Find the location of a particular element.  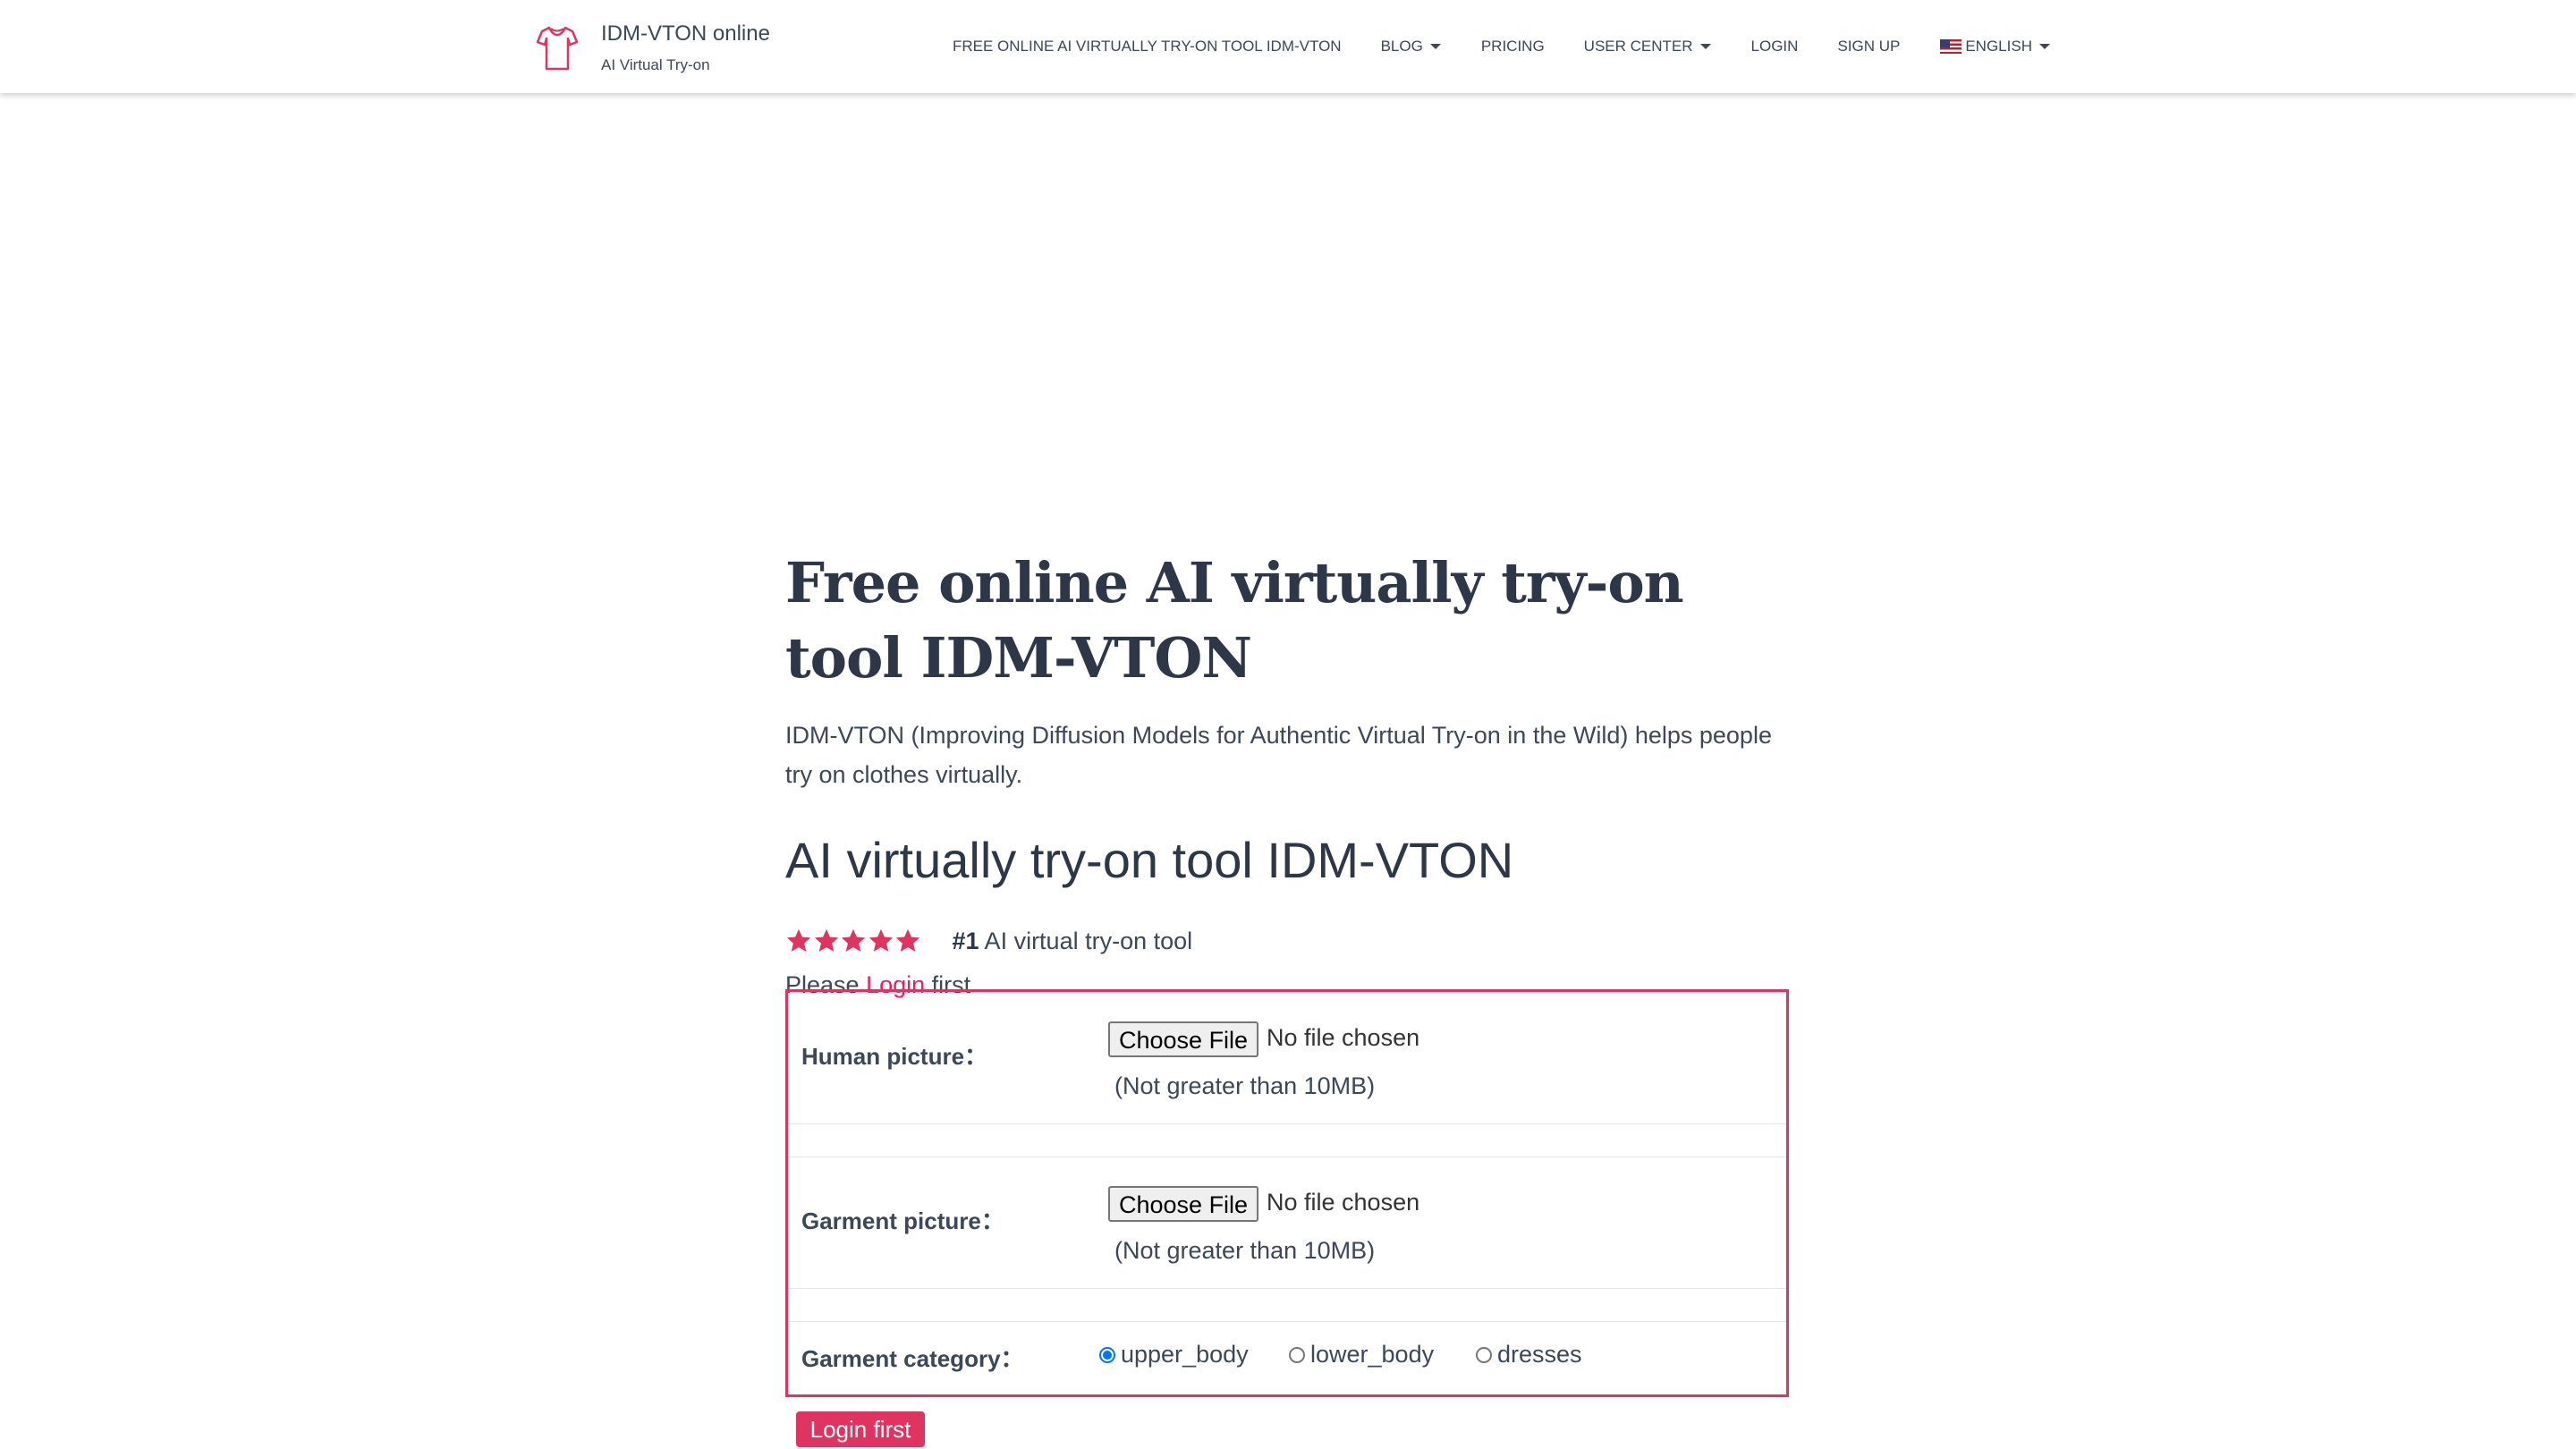

radio-upper-body: upper_body is located at coordinates (1174, 1354).